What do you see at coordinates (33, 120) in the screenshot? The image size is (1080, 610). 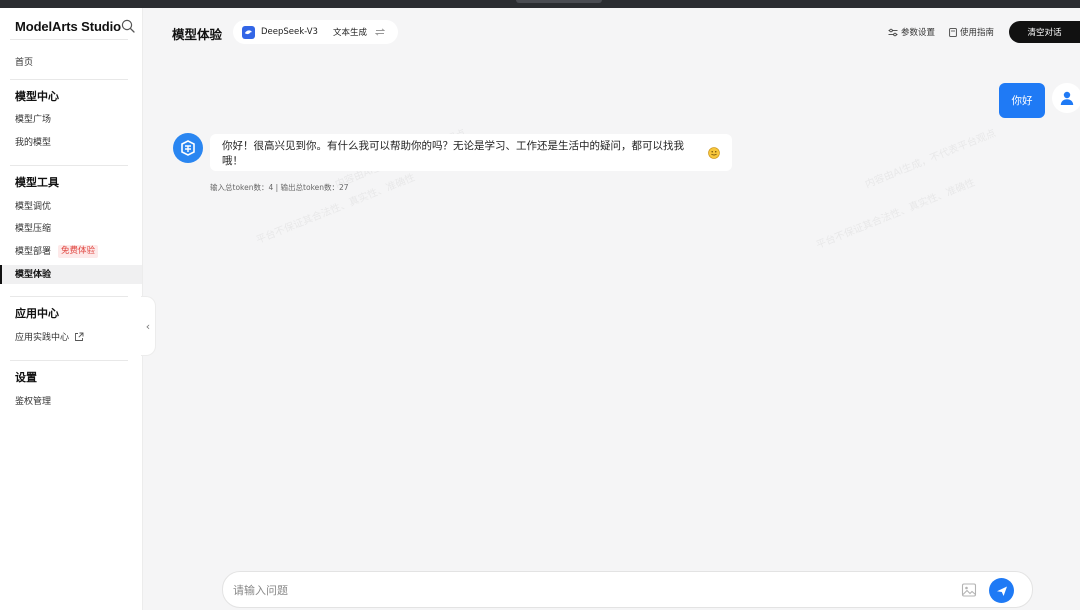 I see `sidebar-item-model-square: 模型广场` at bounding box center [33, 120].